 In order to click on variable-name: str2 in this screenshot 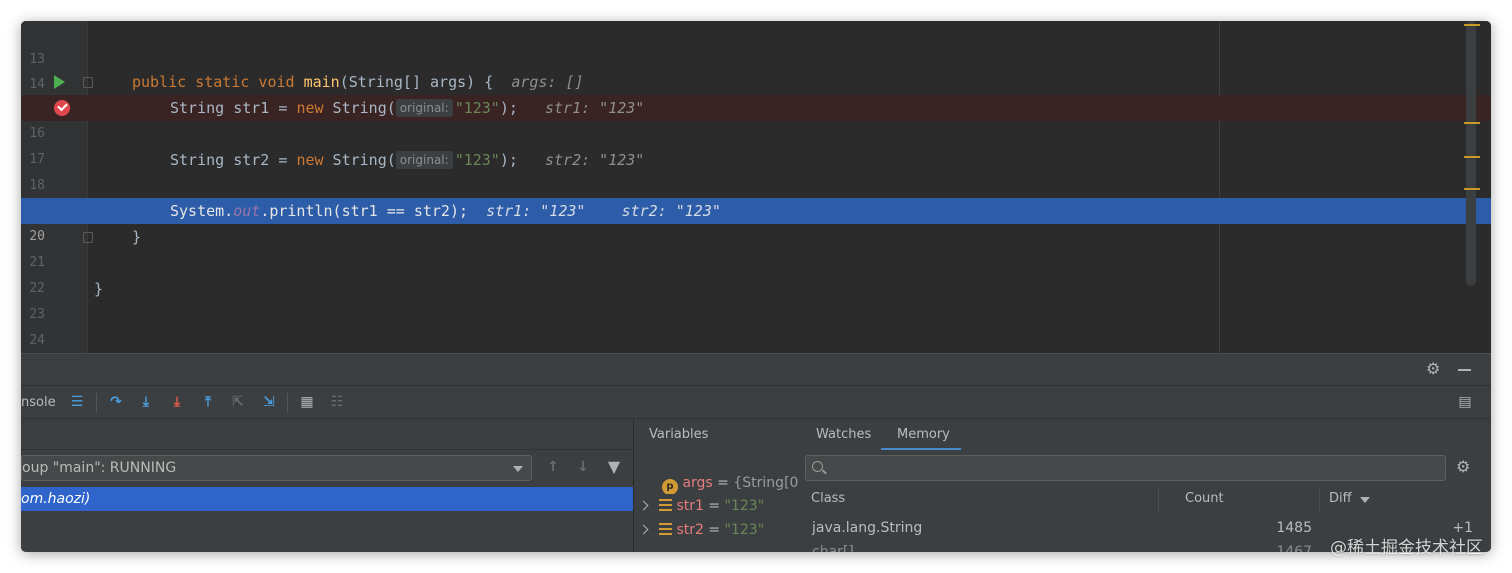, I will do `click(690, 530)`.